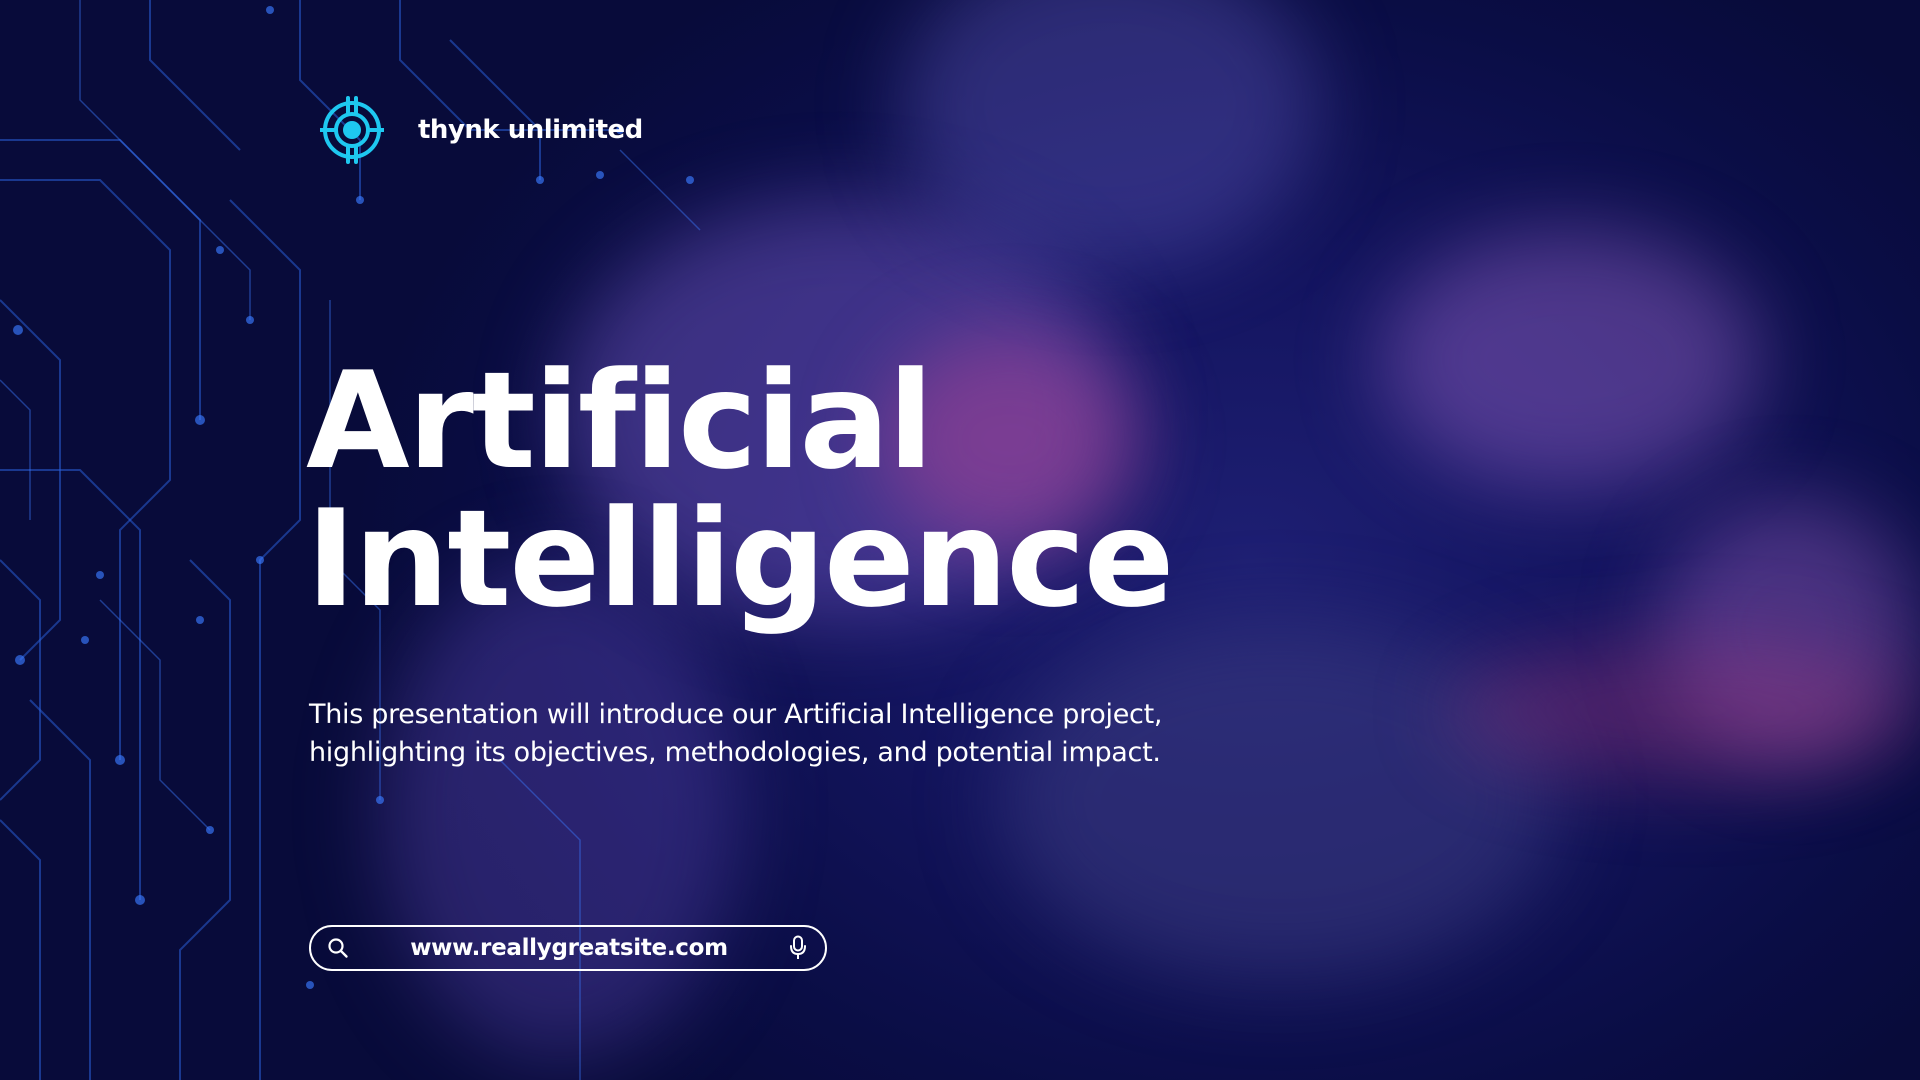 The height and width of the screenshot is (1080, 1920). I want to click on website-search-bar: www.reallygreatsite.com, so click(568, 948).